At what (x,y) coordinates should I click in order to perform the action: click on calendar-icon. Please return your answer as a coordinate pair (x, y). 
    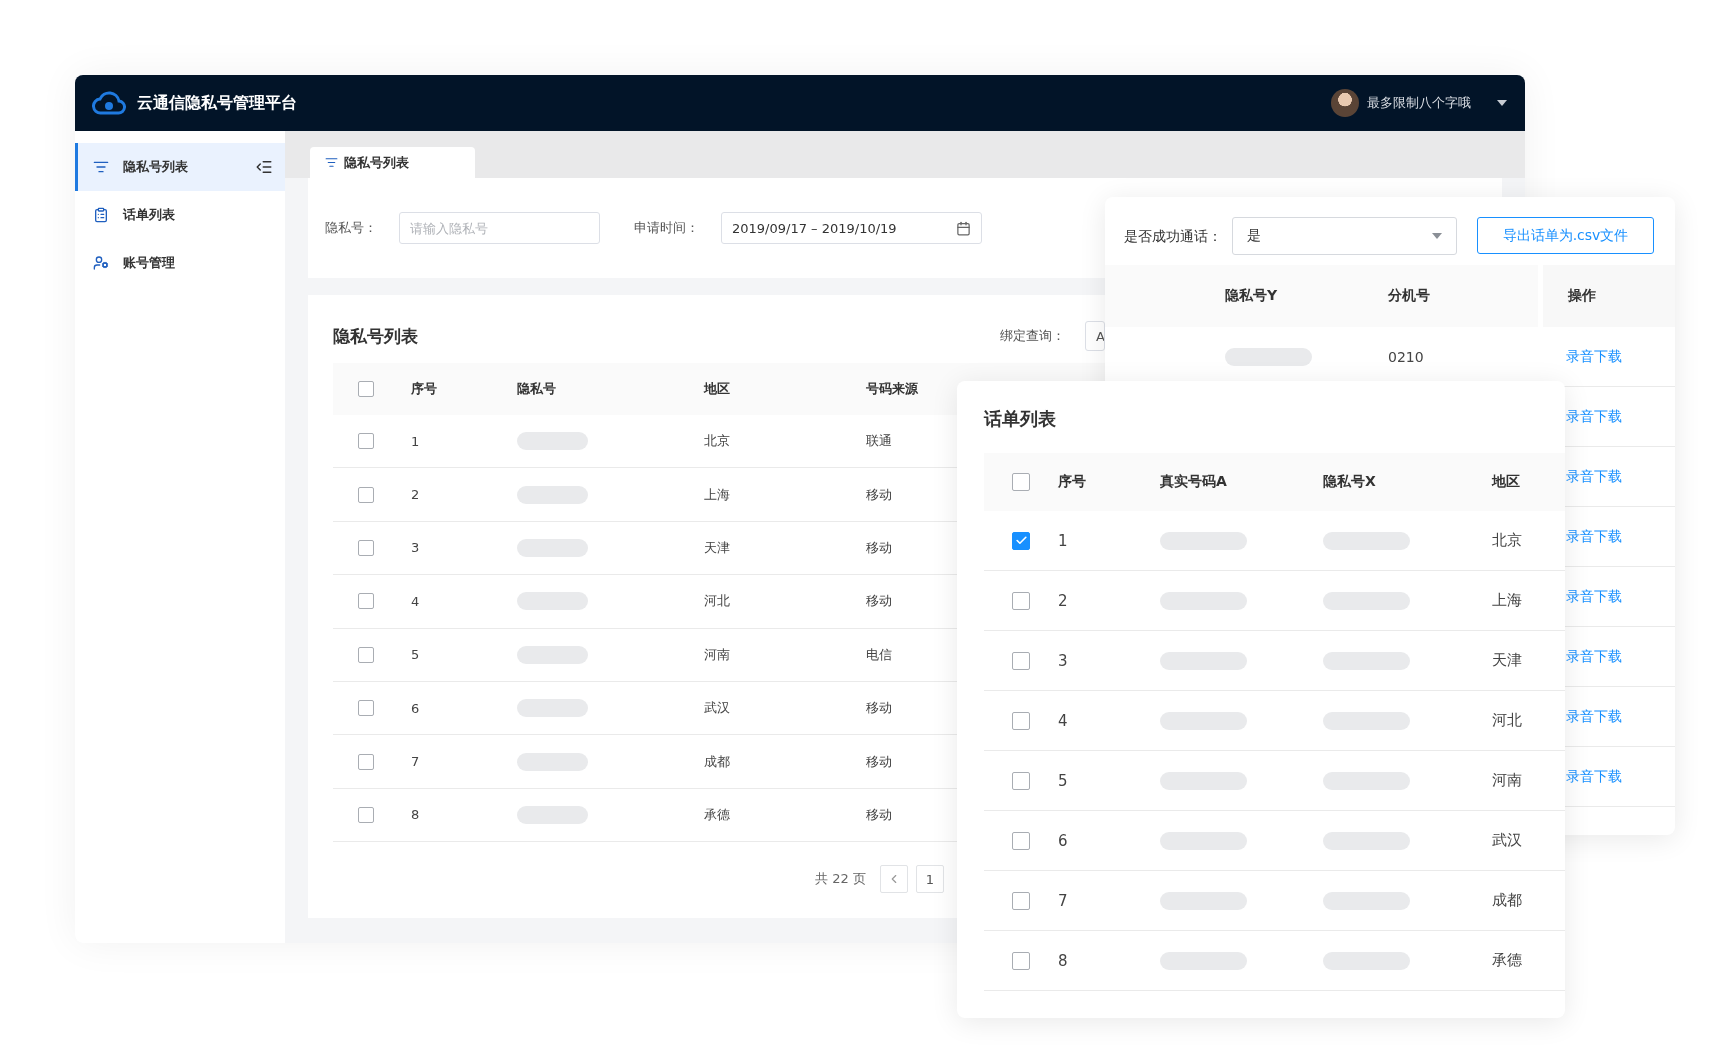
    Looking at the image, I should click on (963, 228).